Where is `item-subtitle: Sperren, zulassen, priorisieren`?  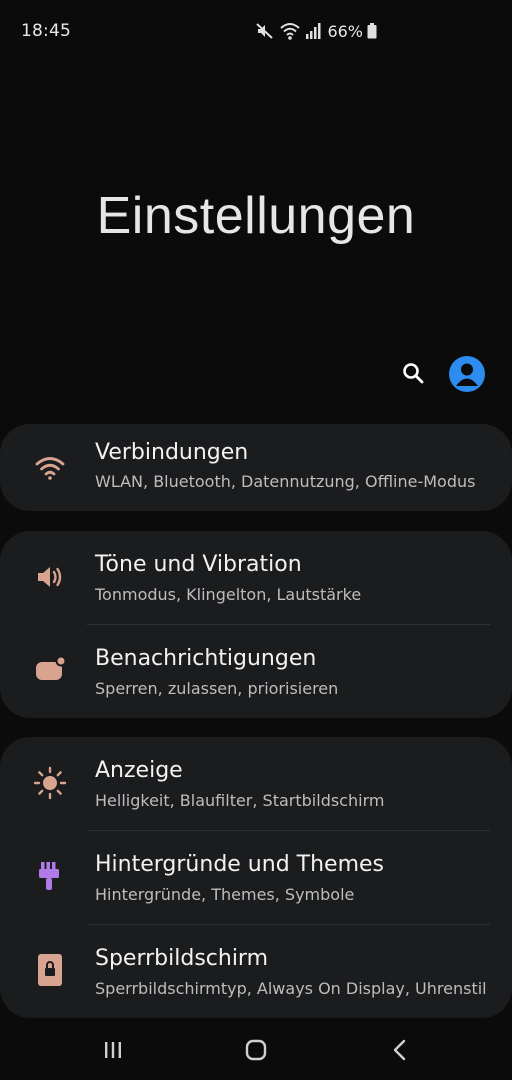
item-subtitle: Sperren, zulassen, priorisieren is located at coordinates (217, 688).